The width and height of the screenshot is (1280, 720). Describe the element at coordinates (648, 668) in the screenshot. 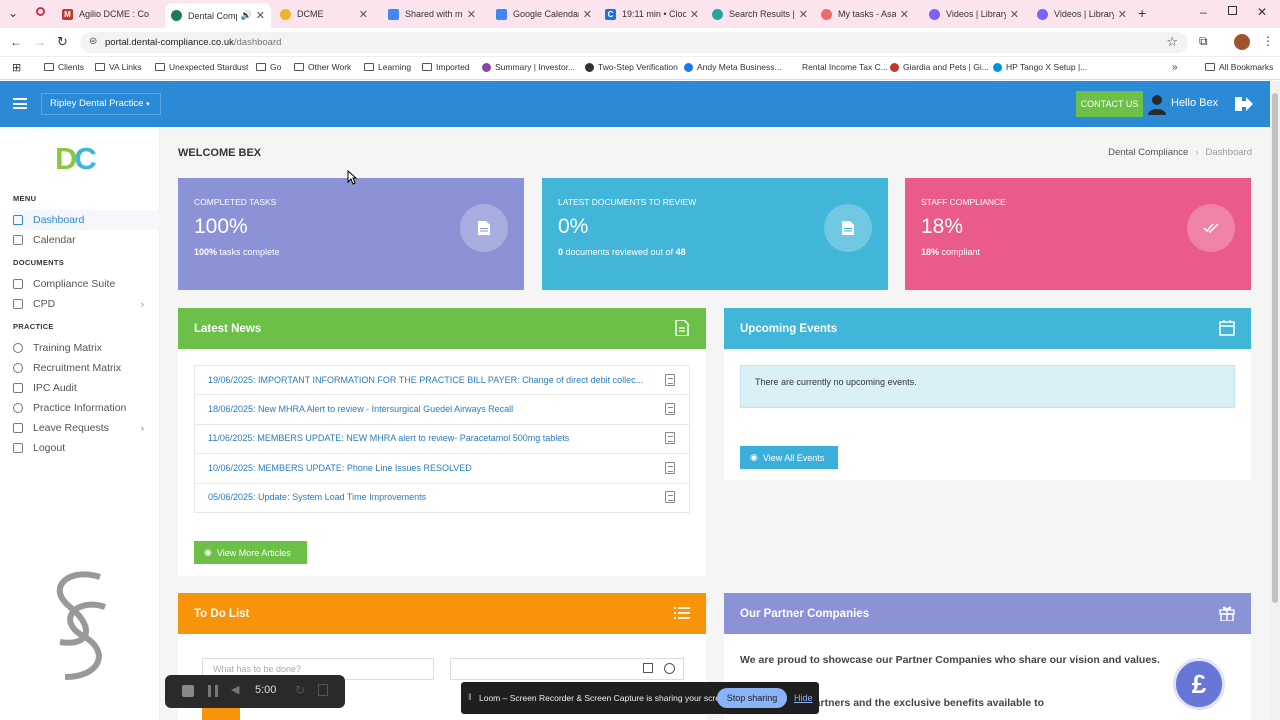

I see `calendar-icon` at that location.